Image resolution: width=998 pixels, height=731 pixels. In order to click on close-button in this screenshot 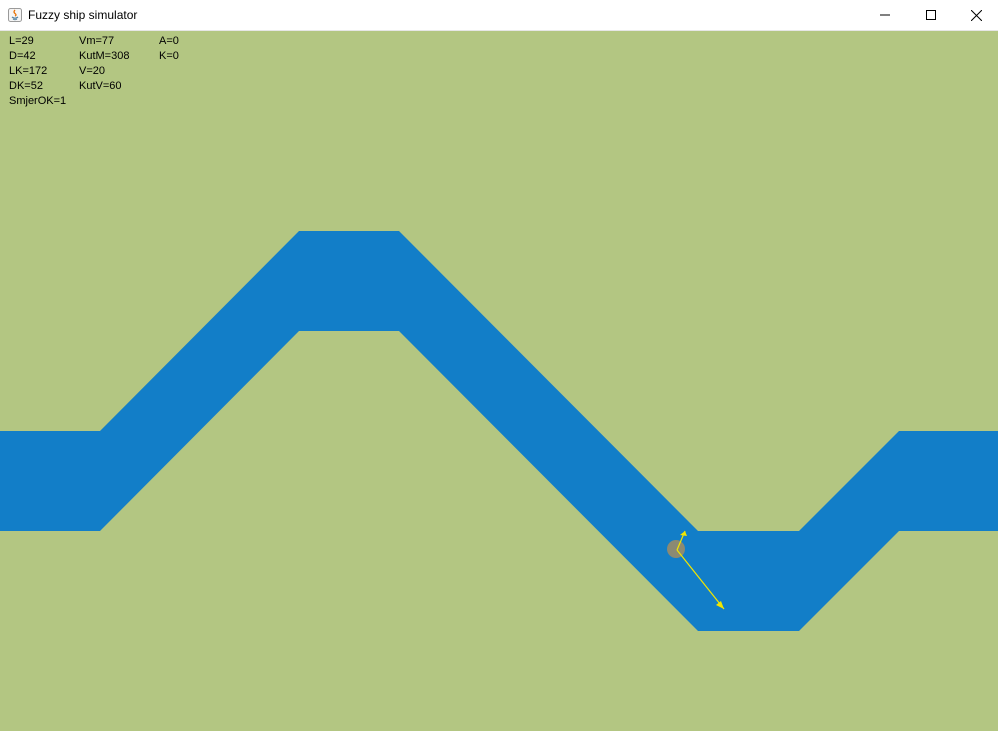, I will do `click(975, 15)`.